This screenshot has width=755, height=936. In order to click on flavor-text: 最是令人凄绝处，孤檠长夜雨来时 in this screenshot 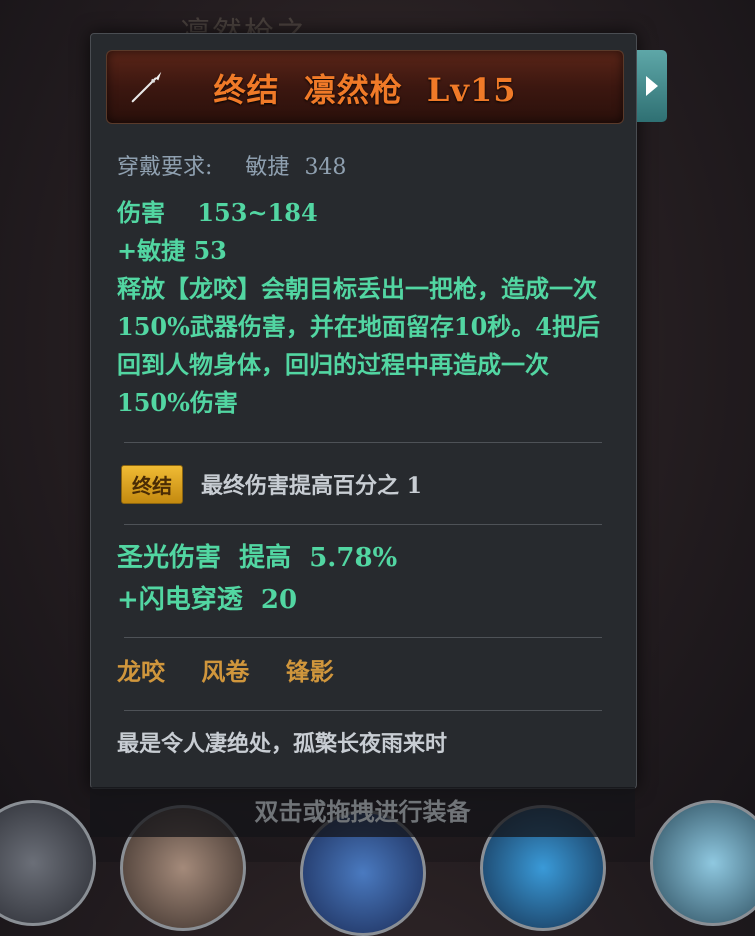, I will do `click(282, 744)`.